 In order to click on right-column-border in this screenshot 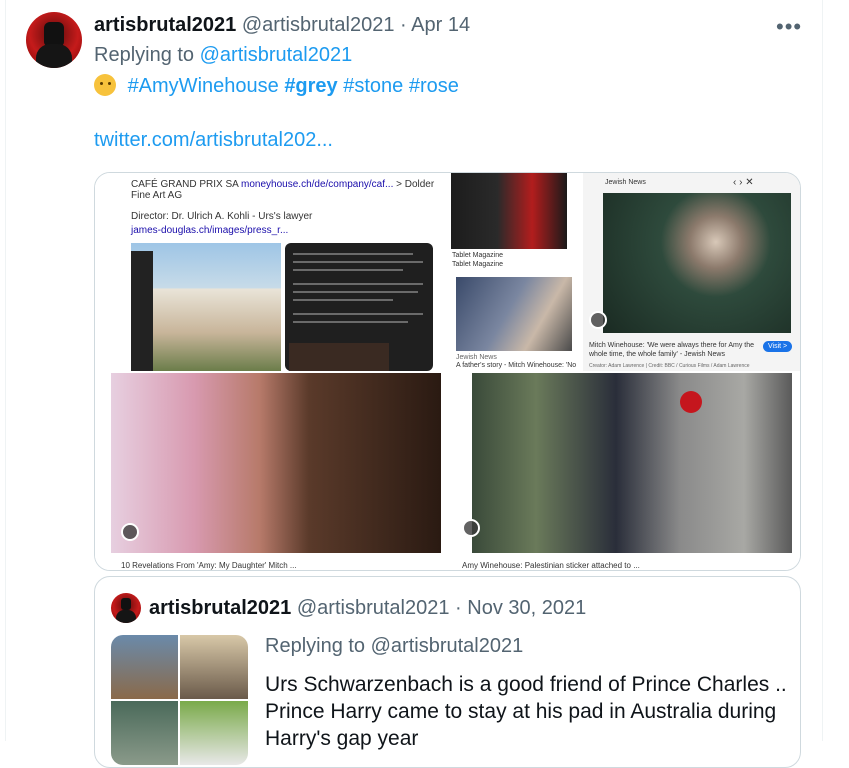, I will do `click(822, 370)`.